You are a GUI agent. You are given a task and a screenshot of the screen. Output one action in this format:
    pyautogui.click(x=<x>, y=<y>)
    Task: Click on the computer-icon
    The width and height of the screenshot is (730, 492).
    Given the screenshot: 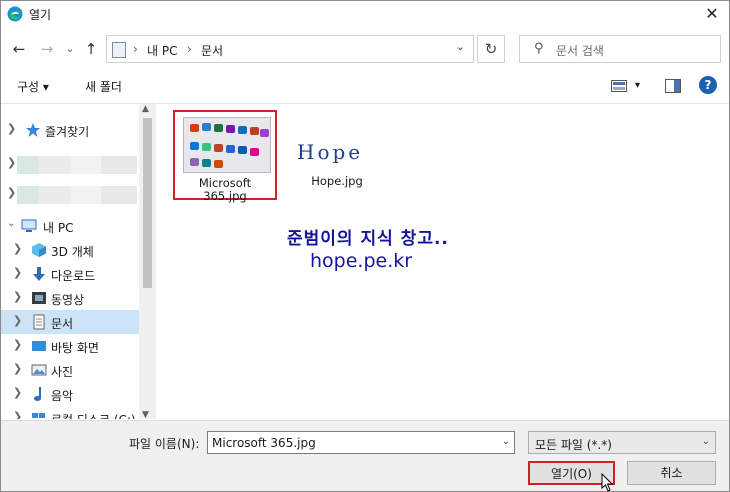 What is the action you would take?
    pyautogui.click(x=29, y=225)
    